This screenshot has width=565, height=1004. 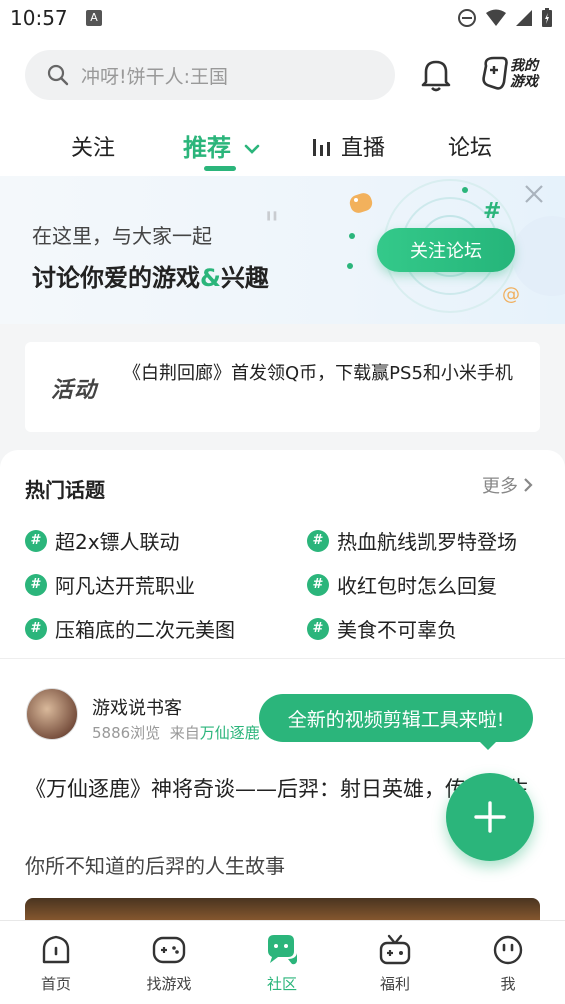 What do you see at coordinates (230, 733) in the screenshot?
I see `source-link: 万仙逐鹿` at bounding box center [230, 733].